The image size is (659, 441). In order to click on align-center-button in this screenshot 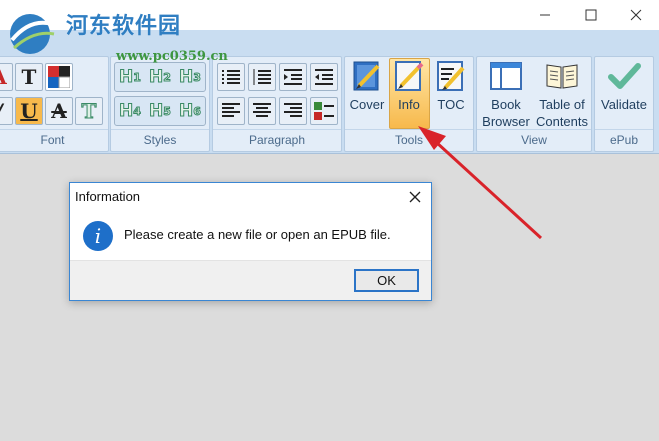, I will do `click(262, 111)`.